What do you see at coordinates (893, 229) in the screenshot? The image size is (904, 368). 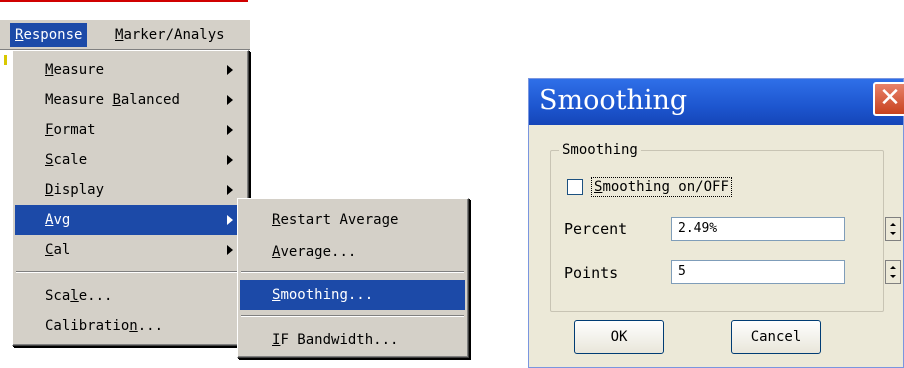 I see `percent-spinner-icon` at bounding box center [893, 229].